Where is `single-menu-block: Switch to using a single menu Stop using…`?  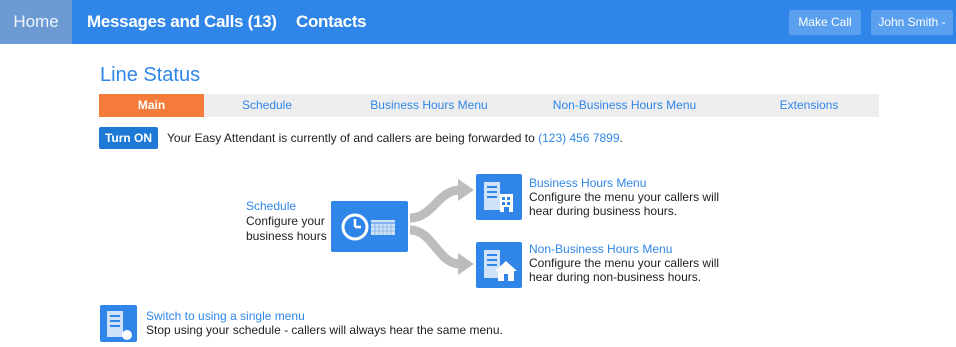
single-menu-block: Switch to using a single menu Stop using… is located at coordinates (324, 323).